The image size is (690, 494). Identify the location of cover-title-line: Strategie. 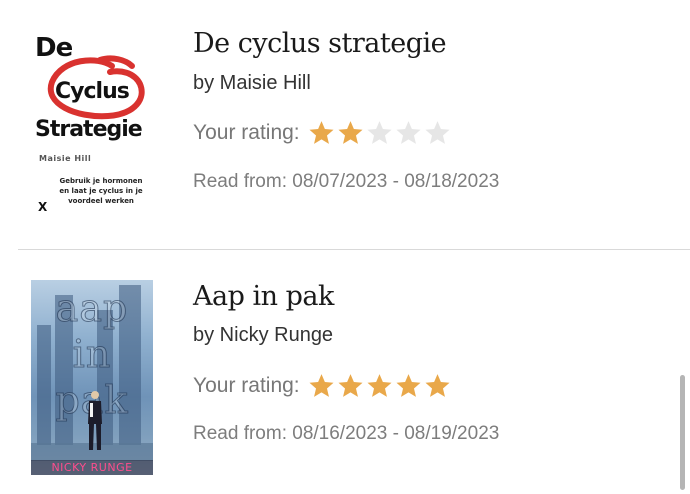
(89, 129).